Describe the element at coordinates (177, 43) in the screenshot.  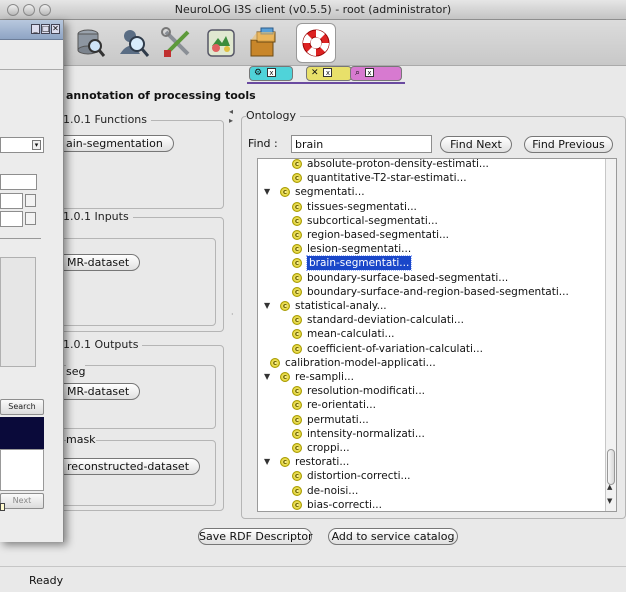
I see `tools-button` at that location.